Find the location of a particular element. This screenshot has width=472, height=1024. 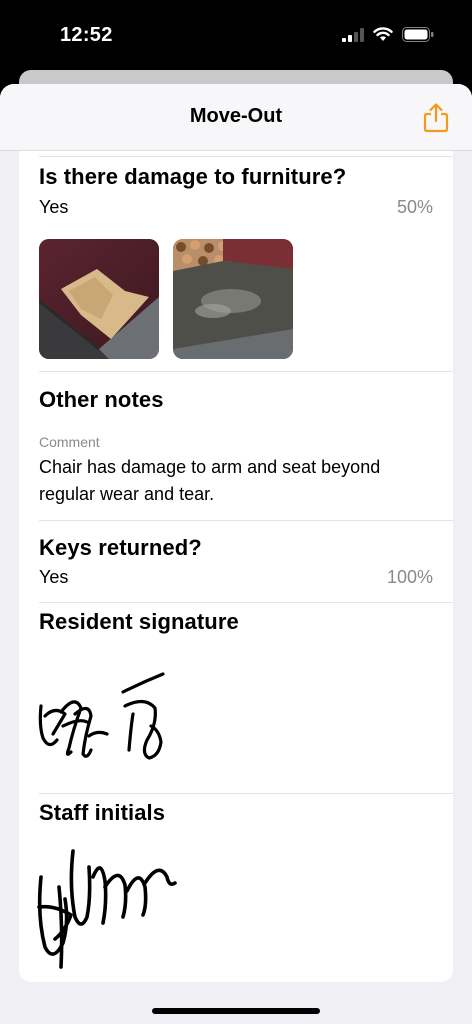

furniture-damage-answer: Yes is located at coordinates (54, 207).